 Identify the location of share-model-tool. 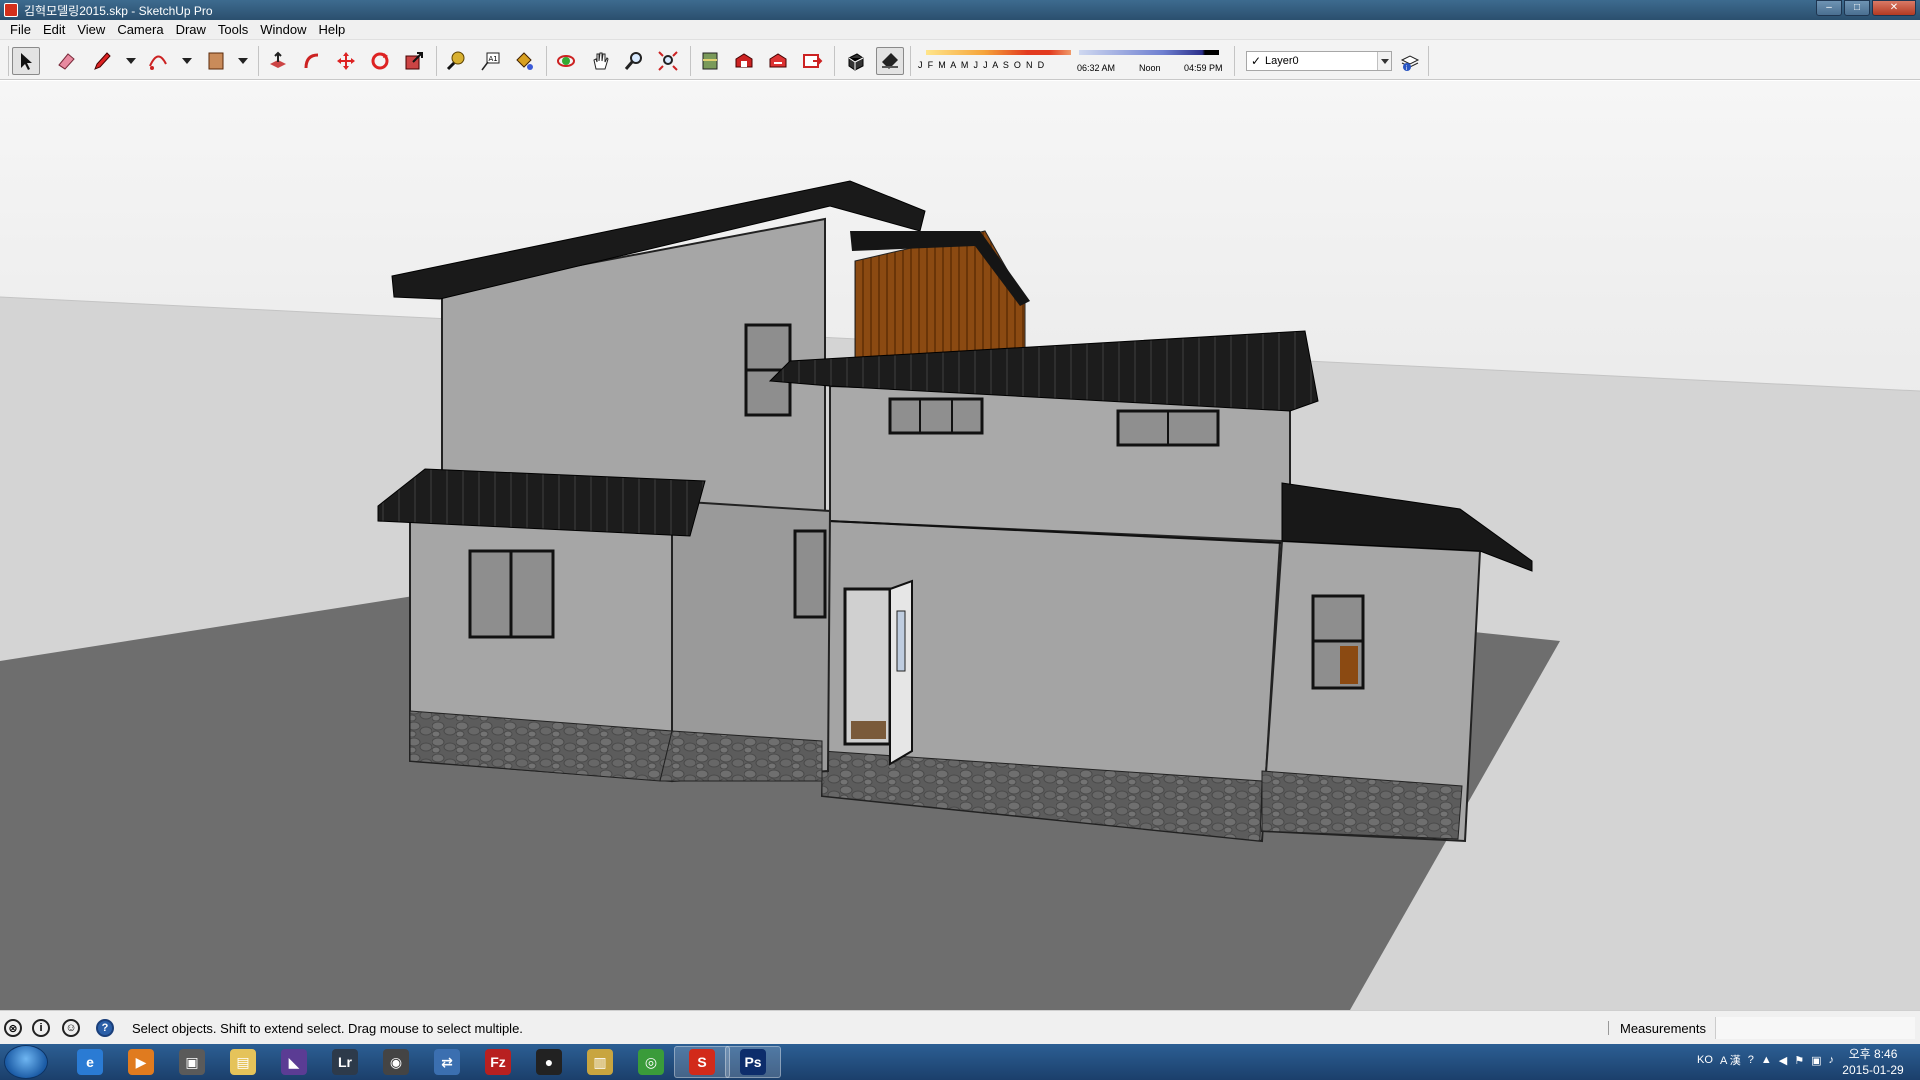
(778, 61).